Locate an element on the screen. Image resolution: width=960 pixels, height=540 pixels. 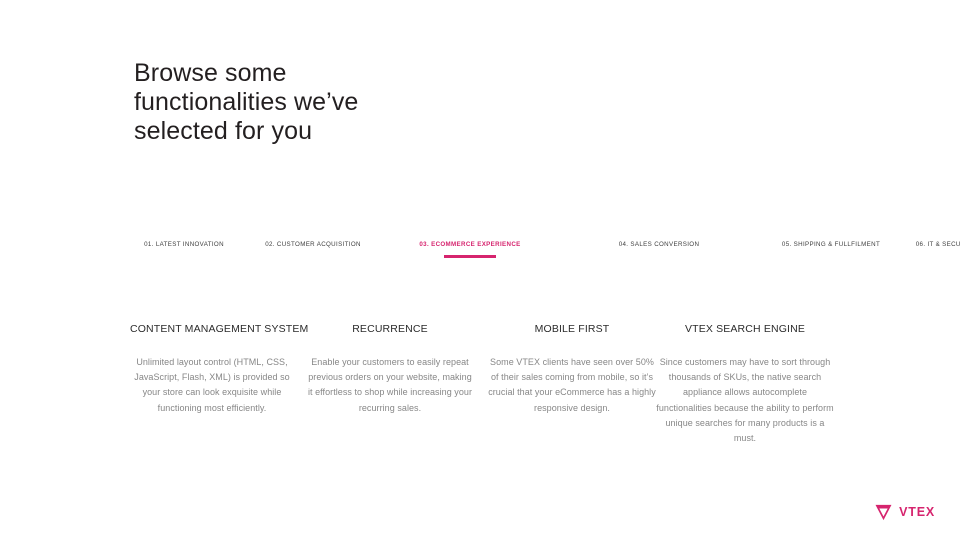
tab-label: 02. CUSTOMER ACQUISITION is located at coordinates (313, 244).